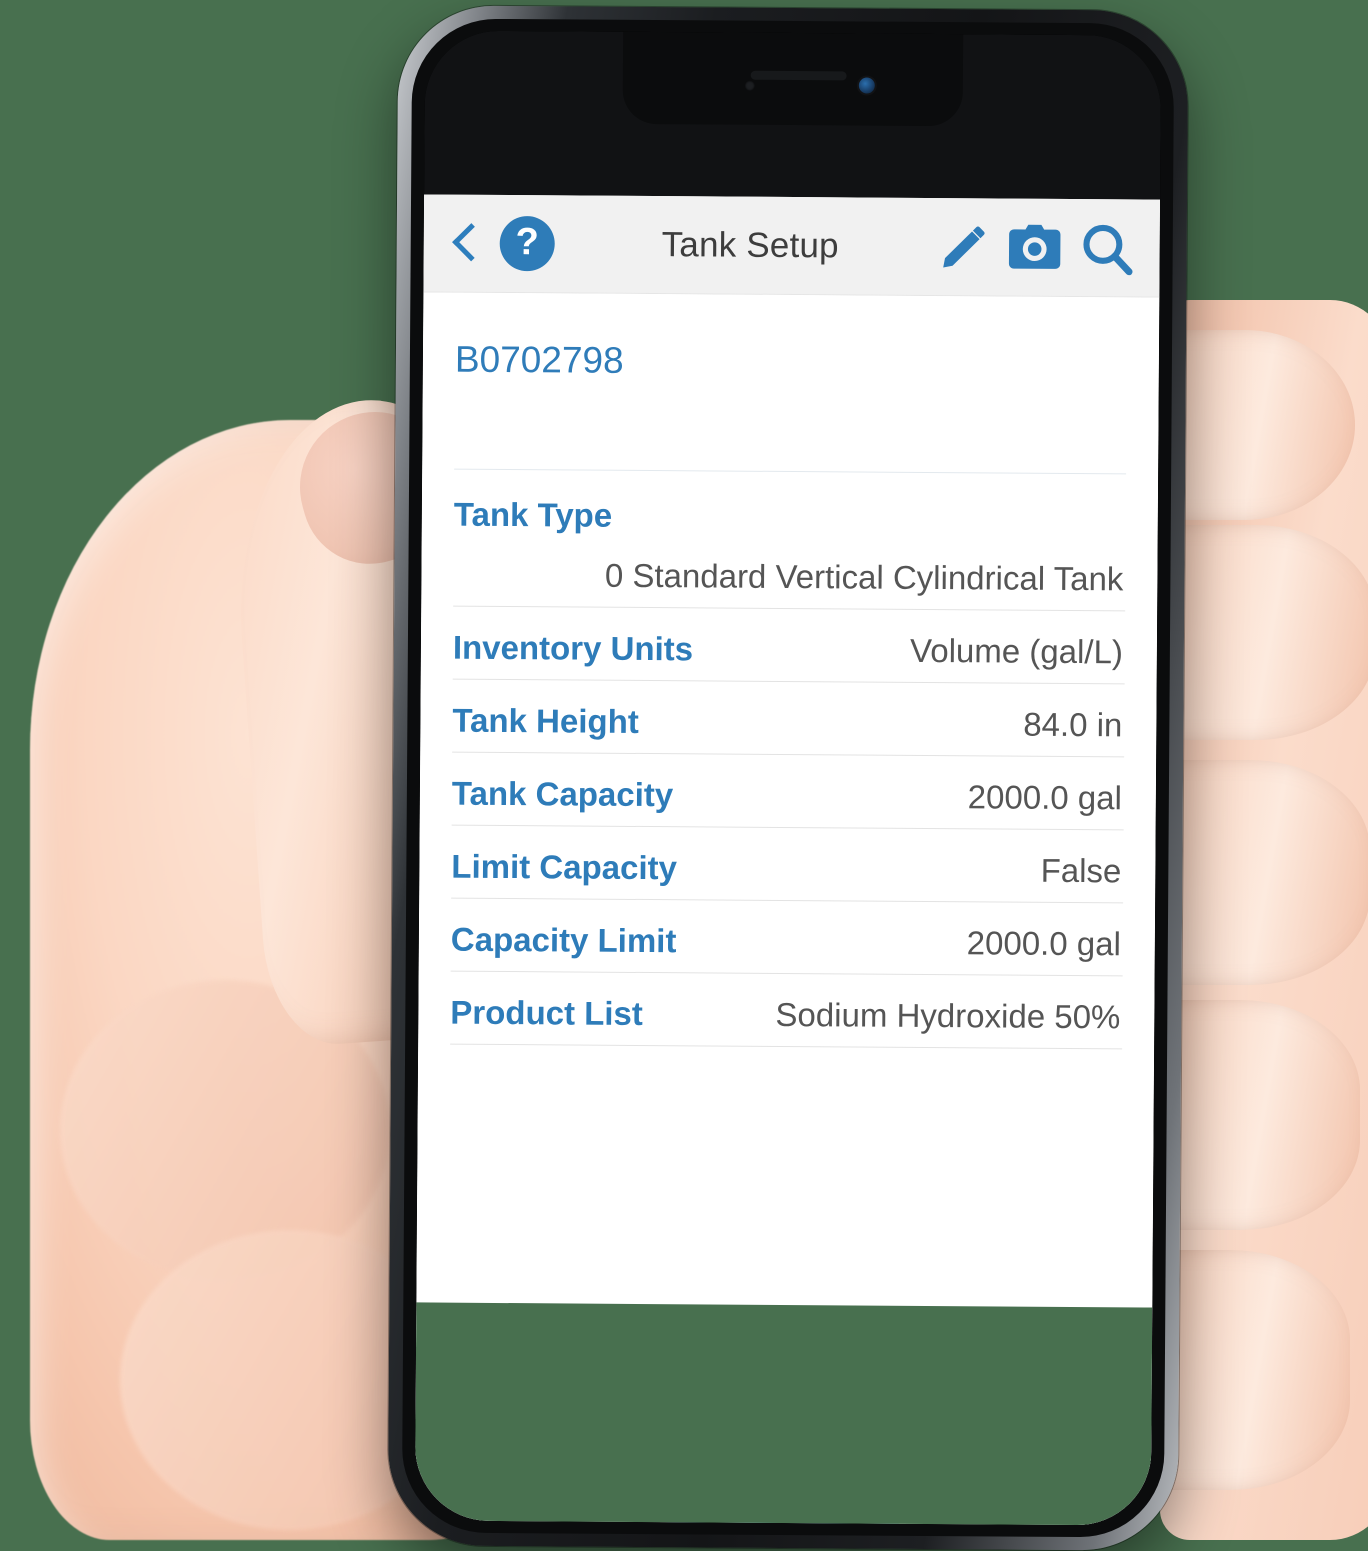 This screenshot has width=1368, height=1551. Describe the element at coordinates (545, 720) in the screenshot. I see `field-label-tank-height: Tank Height` at that location.